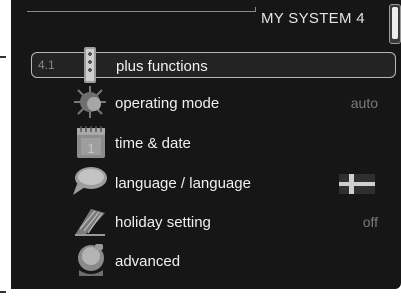  I want to click on frame-mark-bottom, so click(3, 292).